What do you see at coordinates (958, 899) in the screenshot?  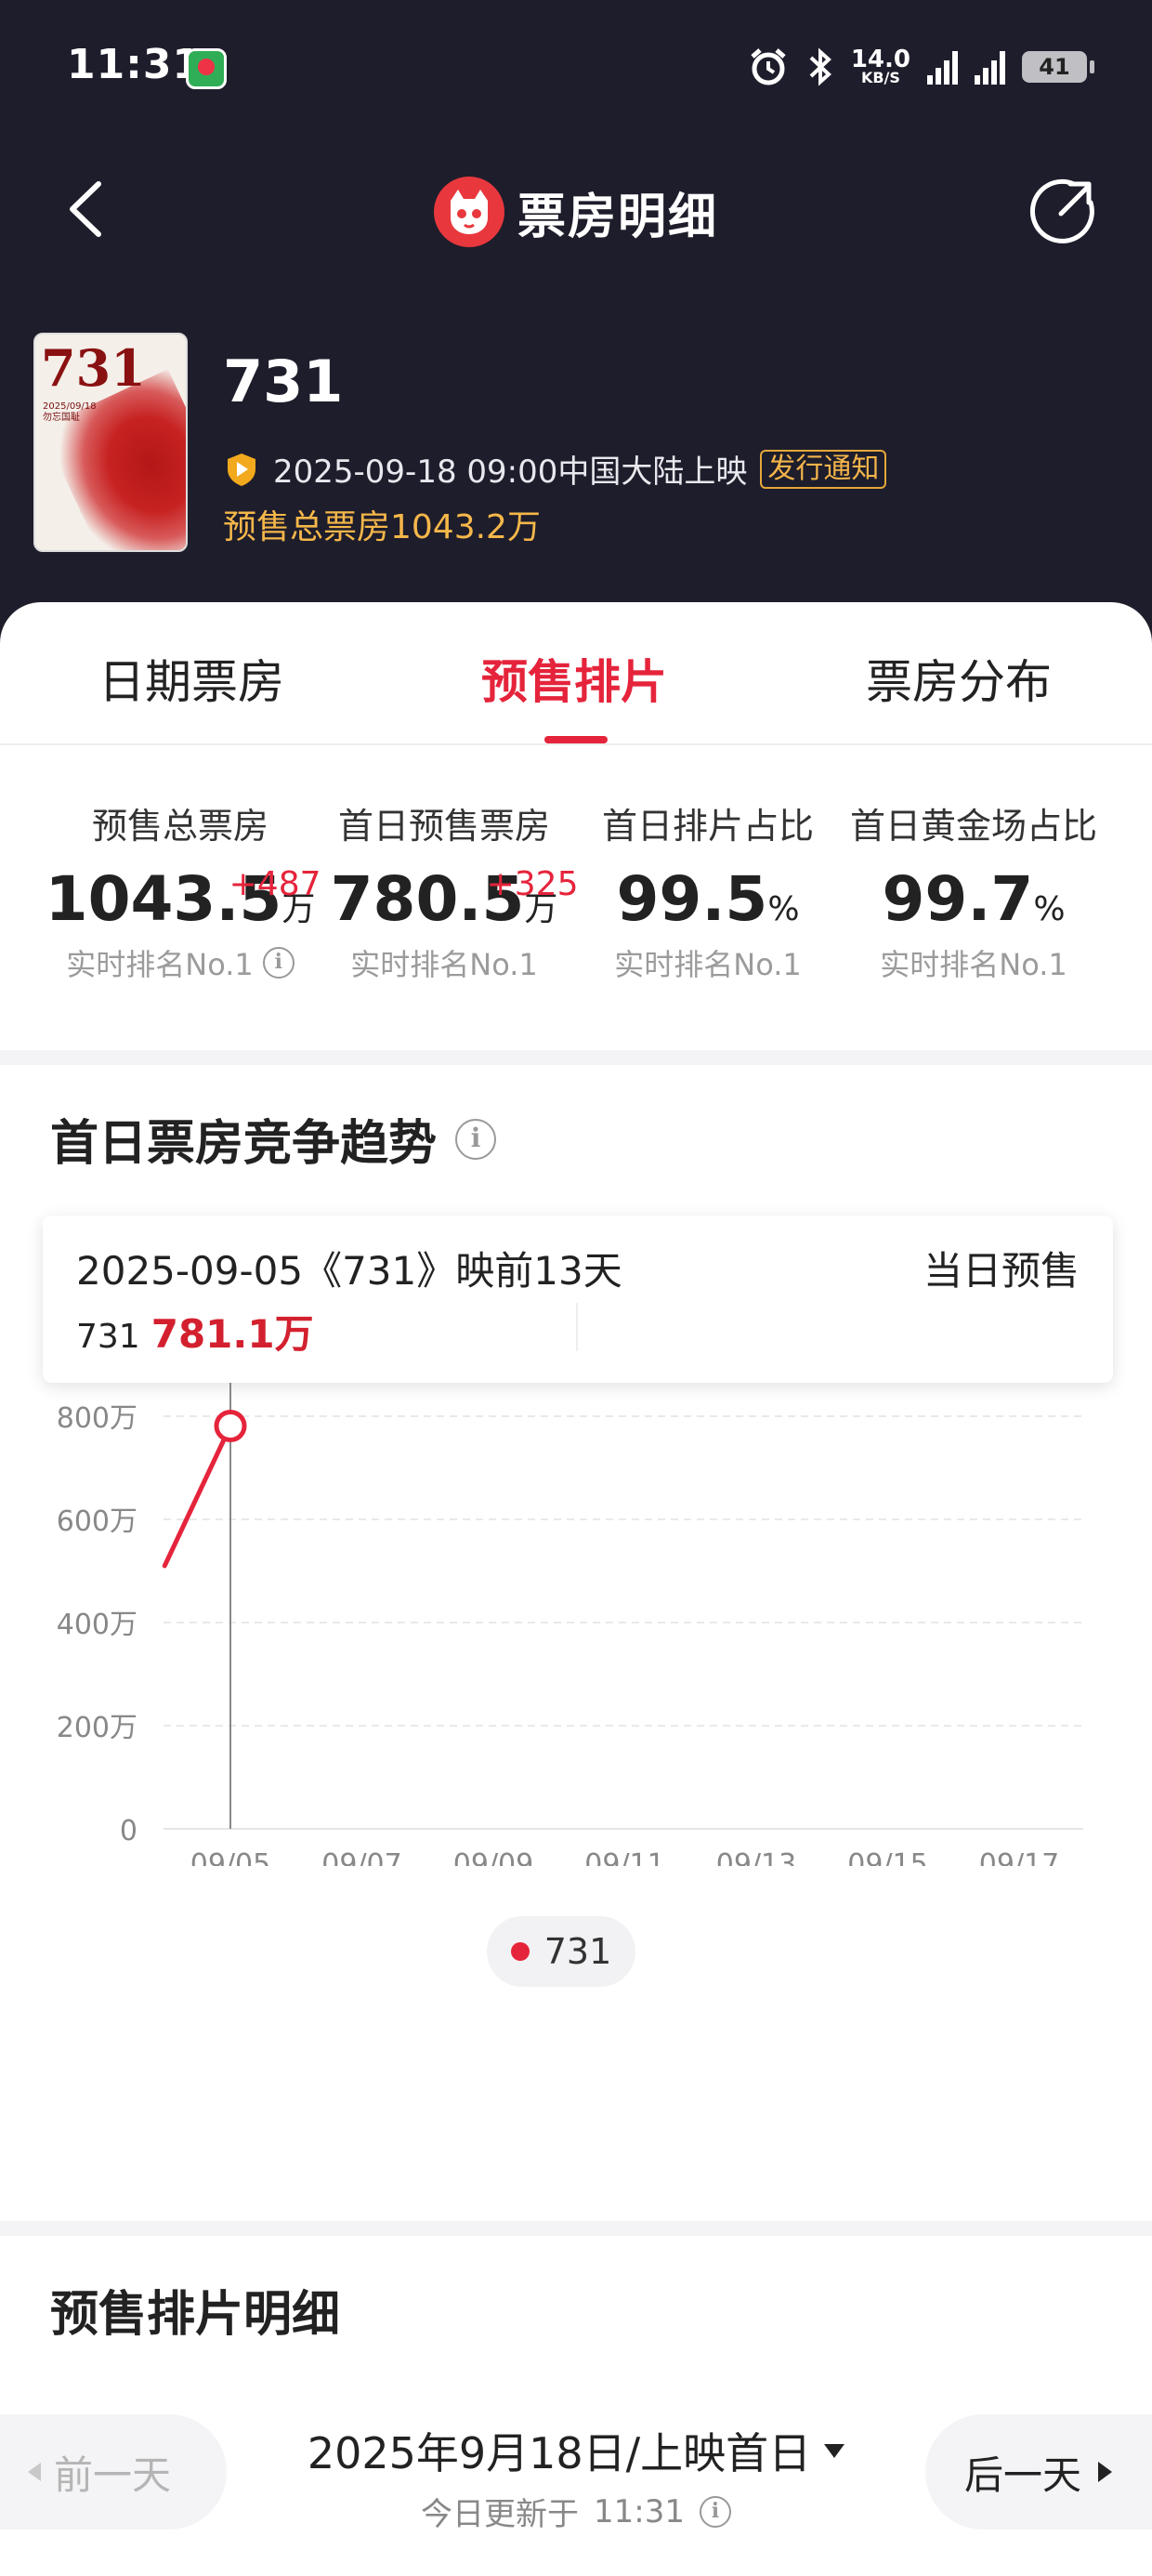 I see `stat-number: 99.7` at bounding box center [958, 899].